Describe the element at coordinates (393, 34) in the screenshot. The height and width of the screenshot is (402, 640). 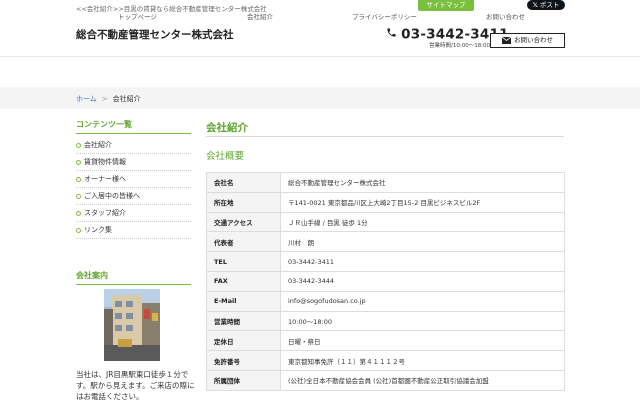
I see `phone-icon` at that location.